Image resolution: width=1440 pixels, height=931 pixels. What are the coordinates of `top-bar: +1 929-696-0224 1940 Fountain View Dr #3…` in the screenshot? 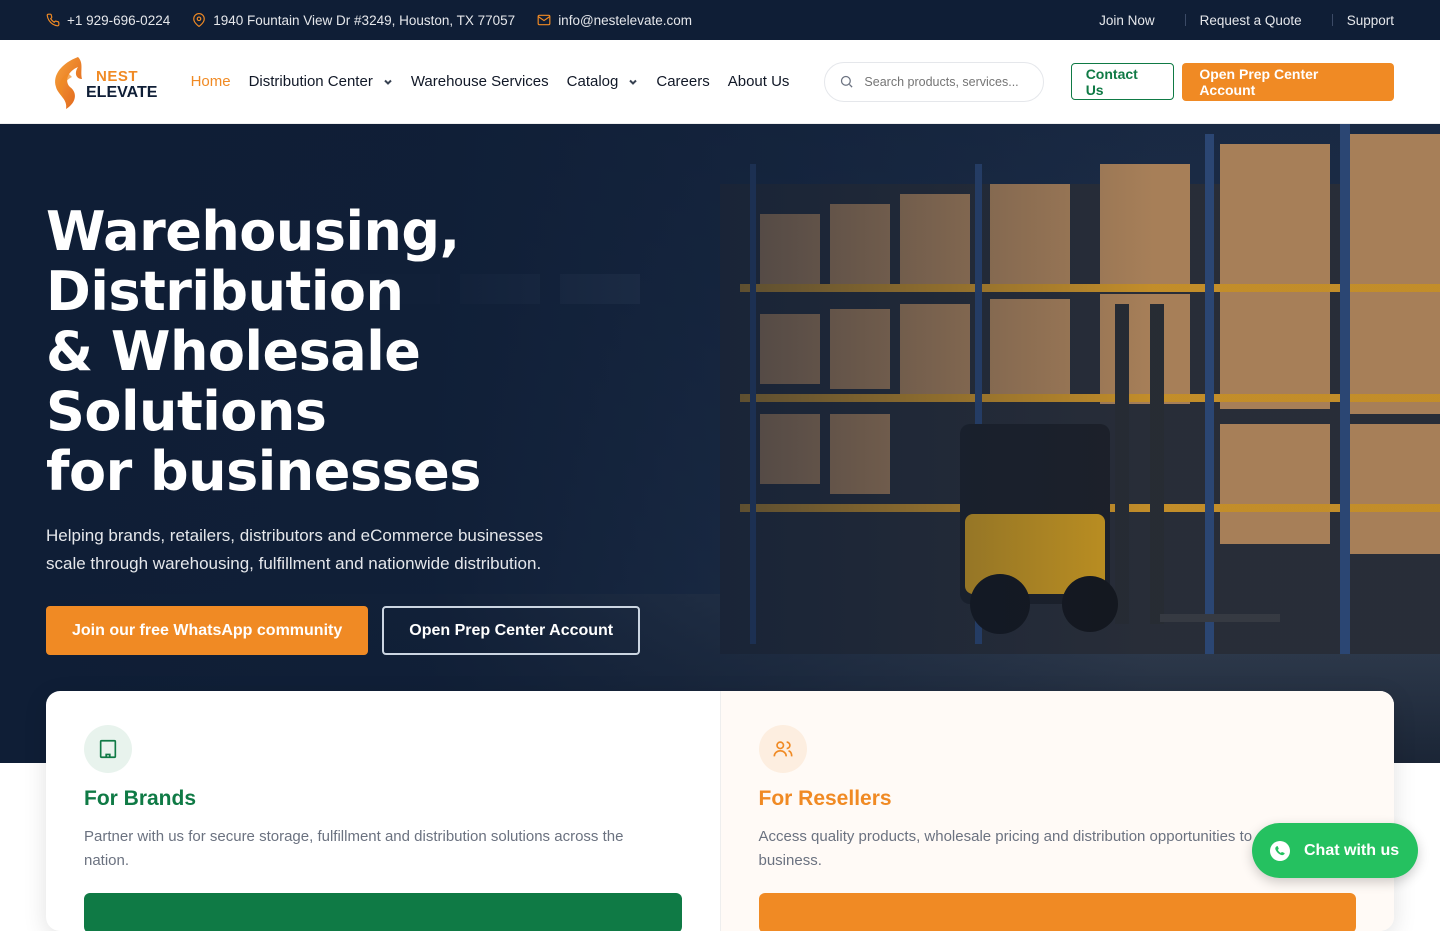 It's located at (720, 20).